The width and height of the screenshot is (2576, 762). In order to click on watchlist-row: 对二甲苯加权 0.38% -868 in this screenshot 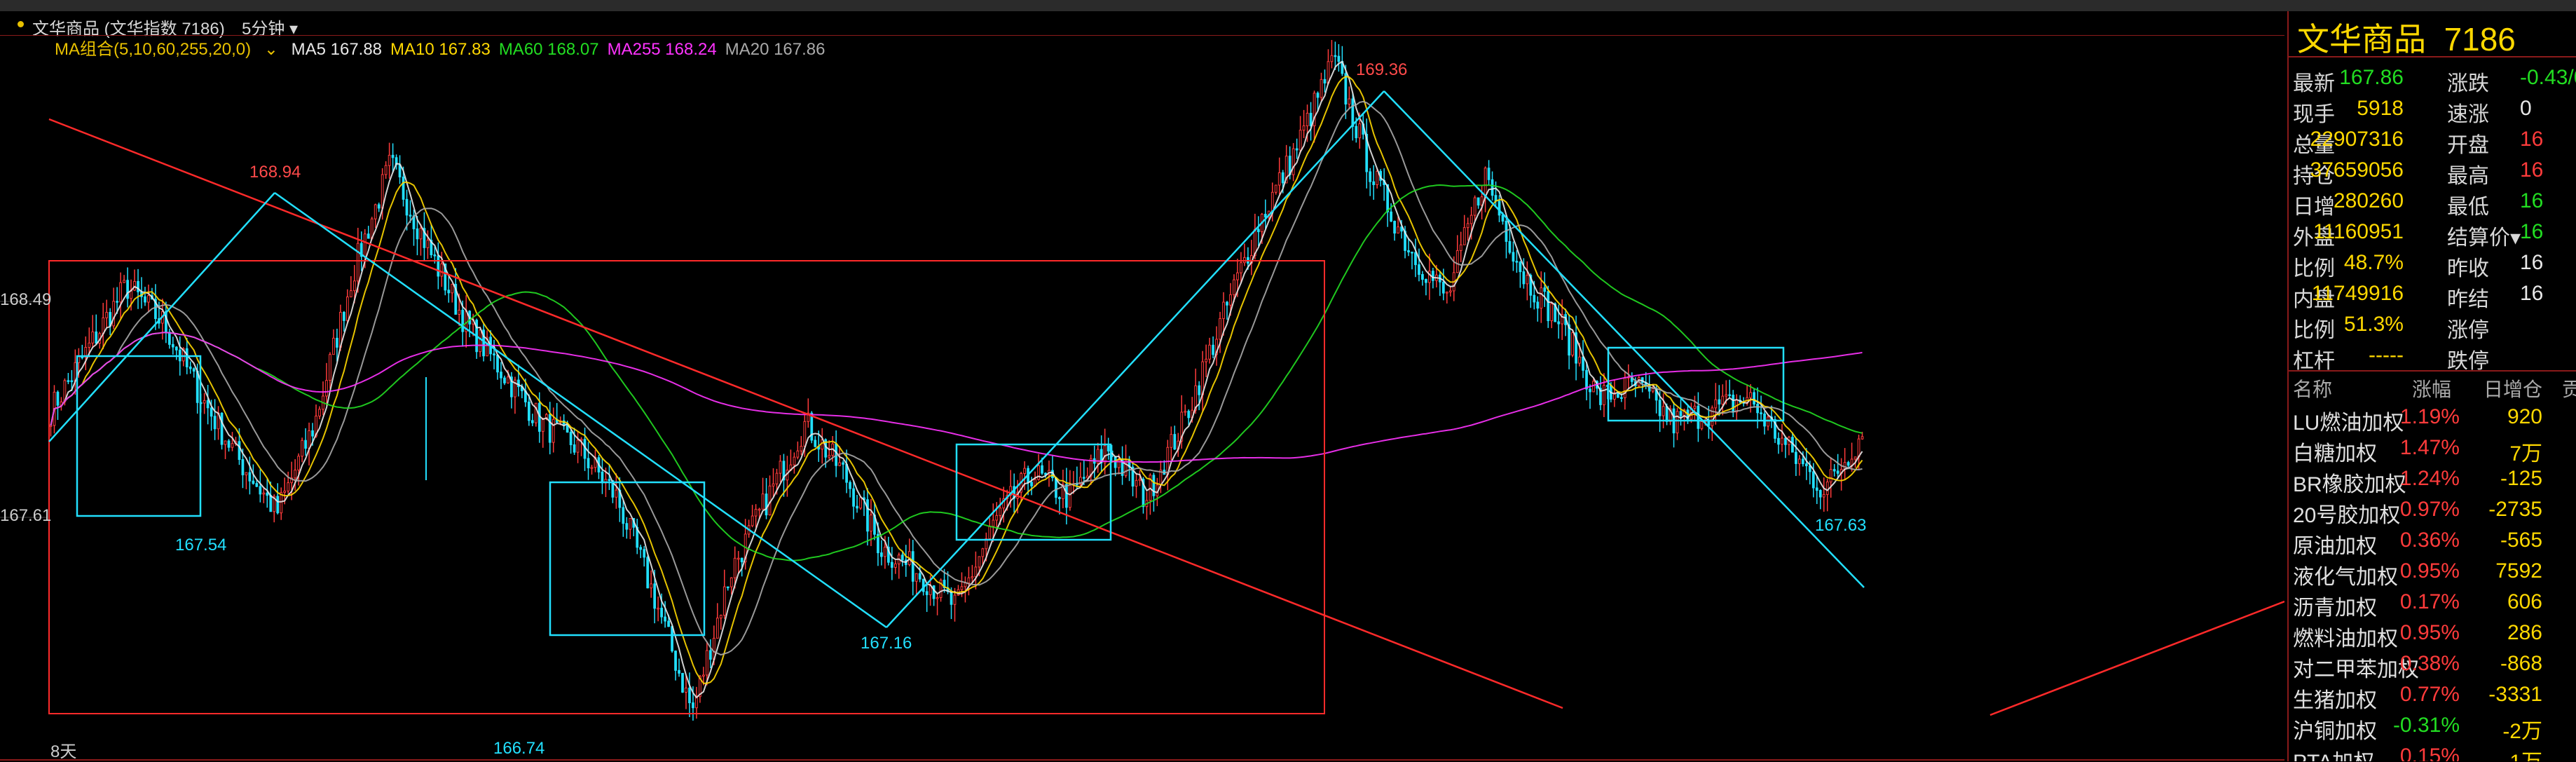, I will do `click(2432, 667)`.